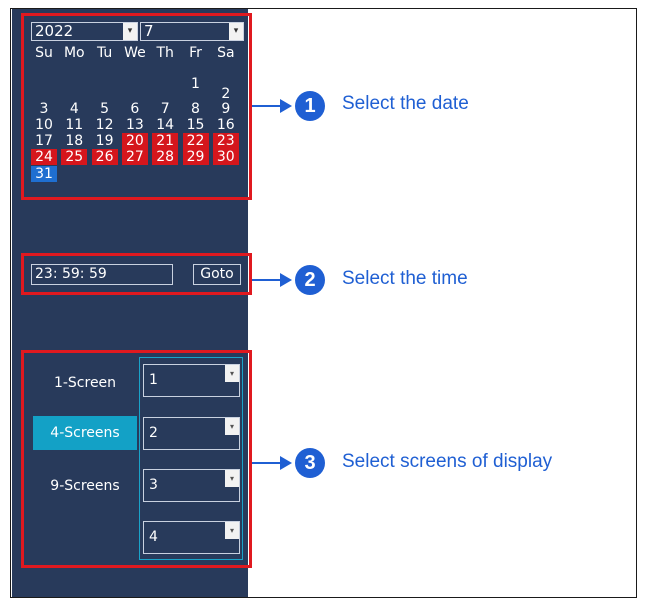 The height and width of the screenshot is (606, 645). I want to click on callout-box-time, so click(136, 274).